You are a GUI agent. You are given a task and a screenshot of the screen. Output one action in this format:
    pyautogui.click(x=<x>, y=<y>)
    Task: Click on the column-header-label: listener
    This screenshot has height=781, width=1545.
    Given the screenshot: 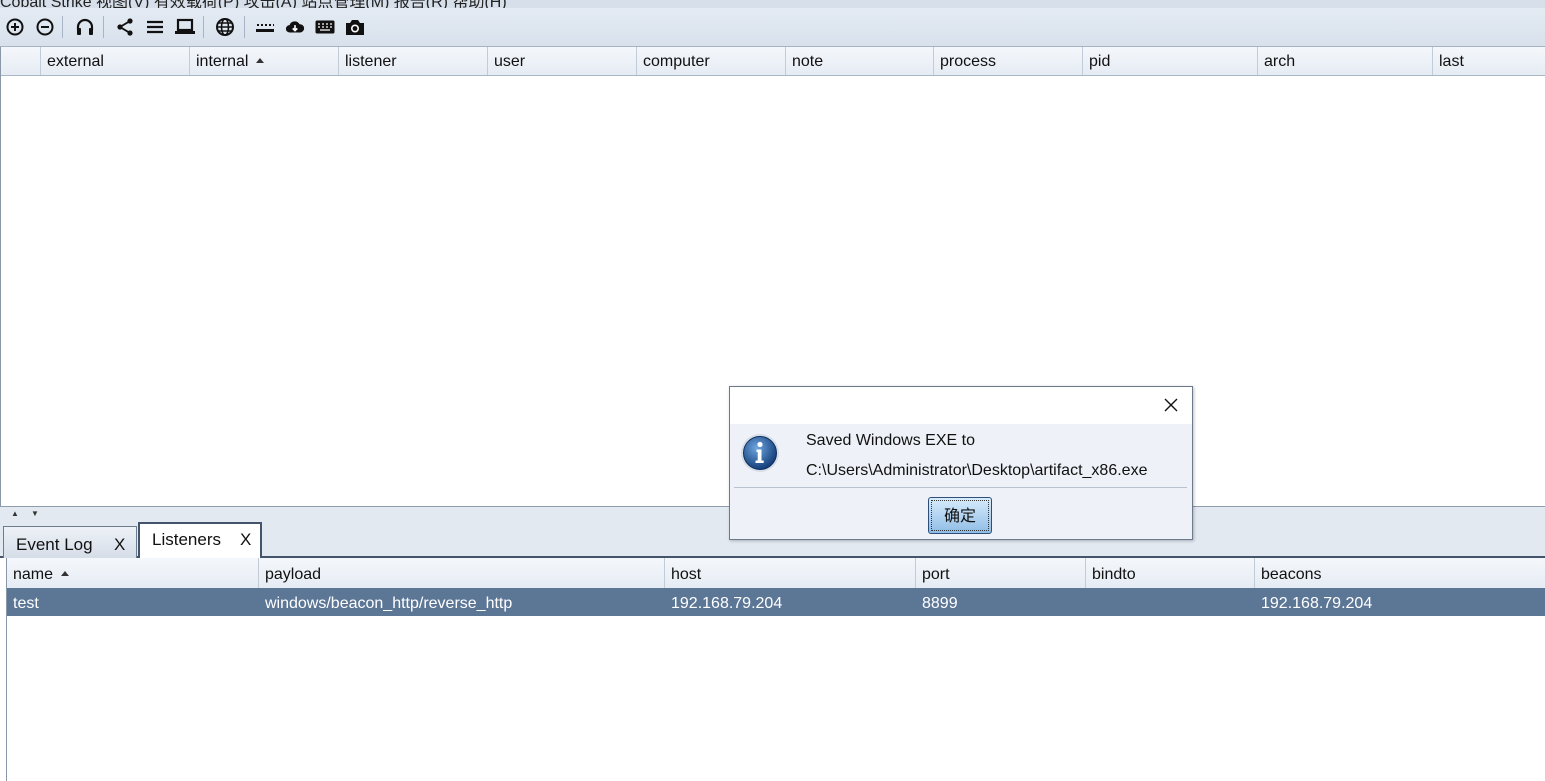 What is the action you would take?
    pyautogui.click(x=371, y=61)
    